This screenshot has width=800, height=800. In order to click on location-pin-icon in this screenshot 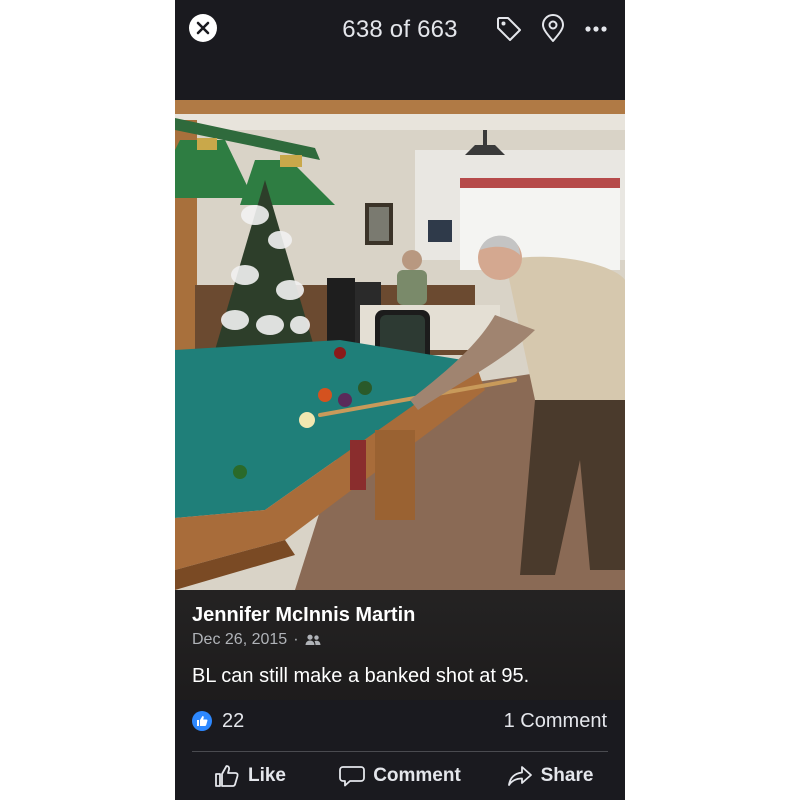, I will do `click(553, 28)`.